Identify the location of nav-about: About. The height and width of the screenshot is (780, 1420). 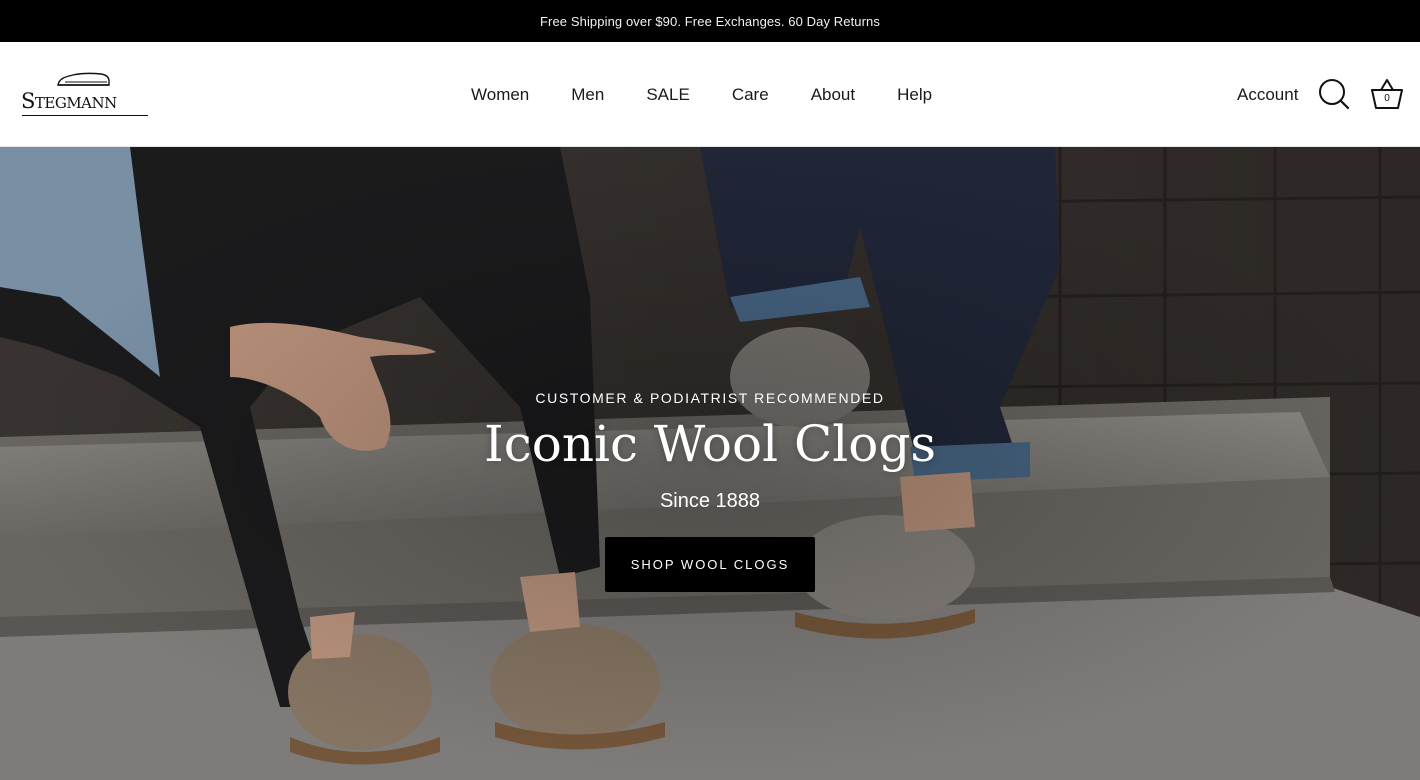
(833, 95).